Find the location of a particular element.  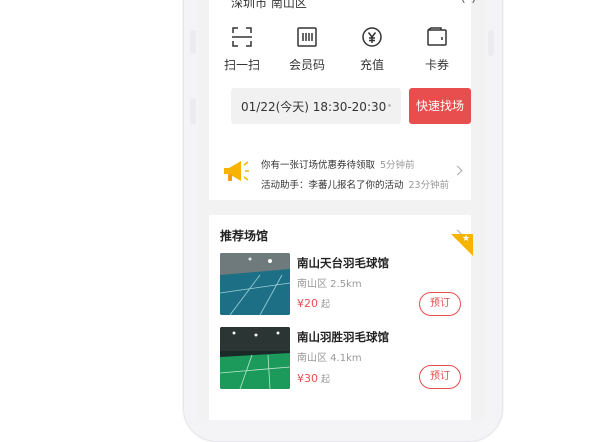

notice-text: 活动助手：李蕃儿报名了你的活动 is located at coordinates (332, 185).